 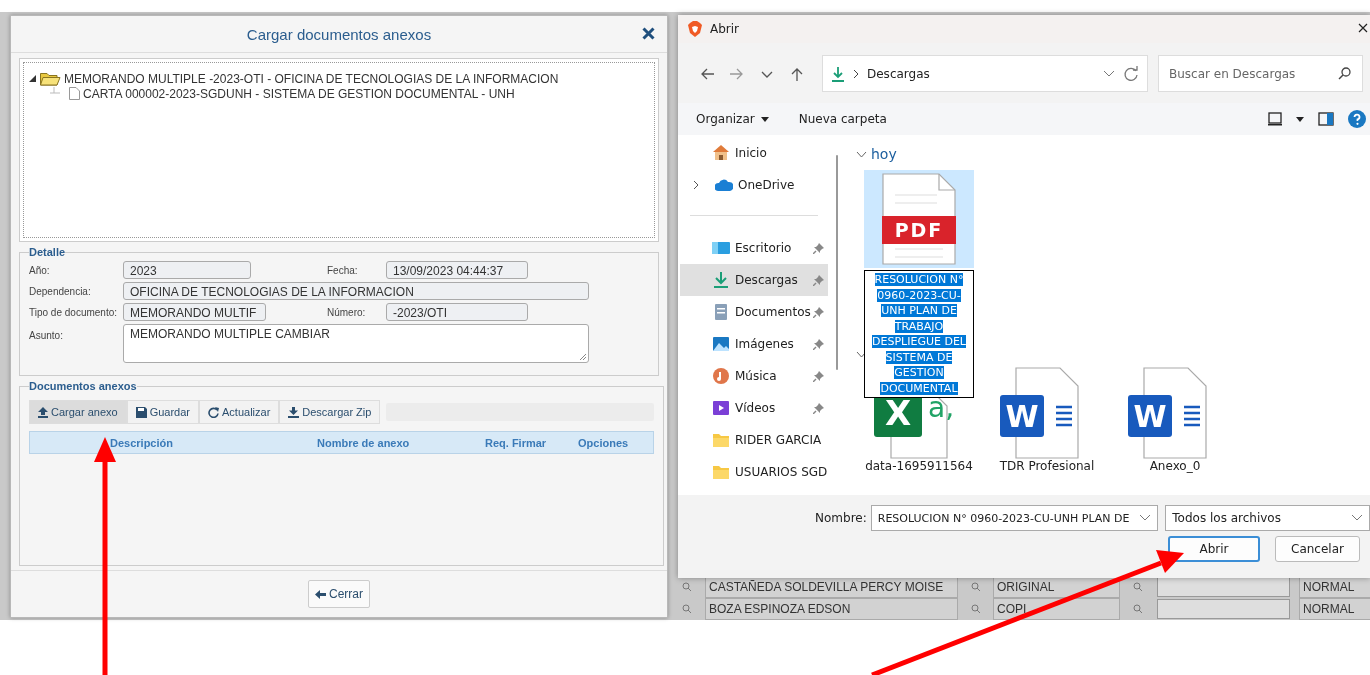 I want to click on field-label: Dependencia:, so click(x=60, y=291).